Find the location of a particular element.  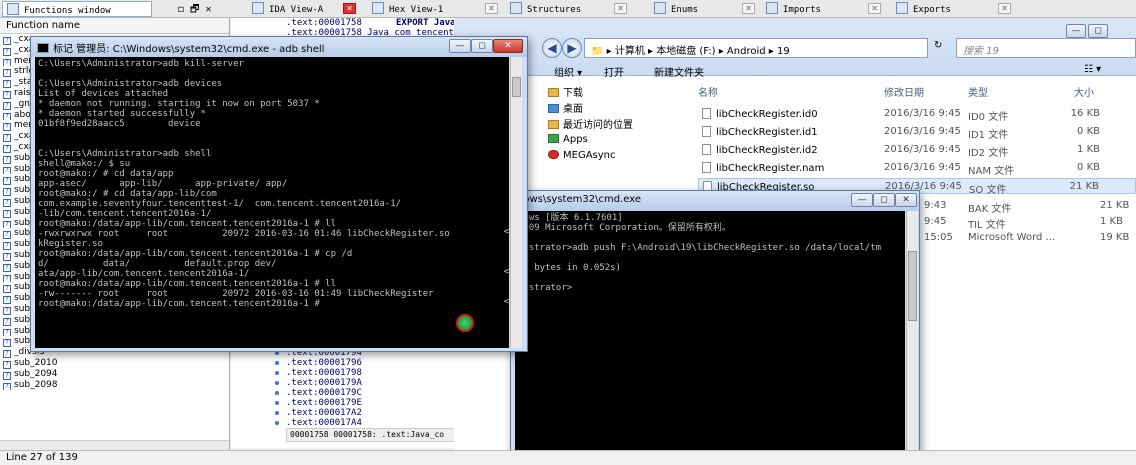

nav-item-apps: Apps is located at coordinates (568, 139).